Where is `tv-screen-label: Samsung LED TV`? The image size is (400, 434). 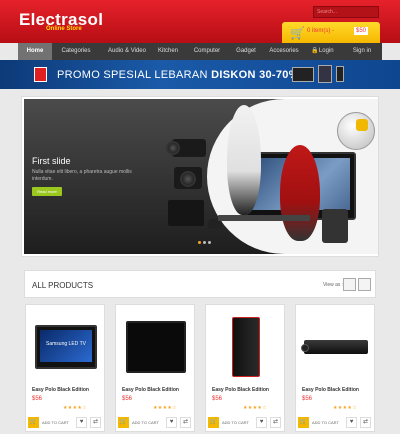 tv-screen-label: Samsung LED TV is located at coordinates (66, 346).